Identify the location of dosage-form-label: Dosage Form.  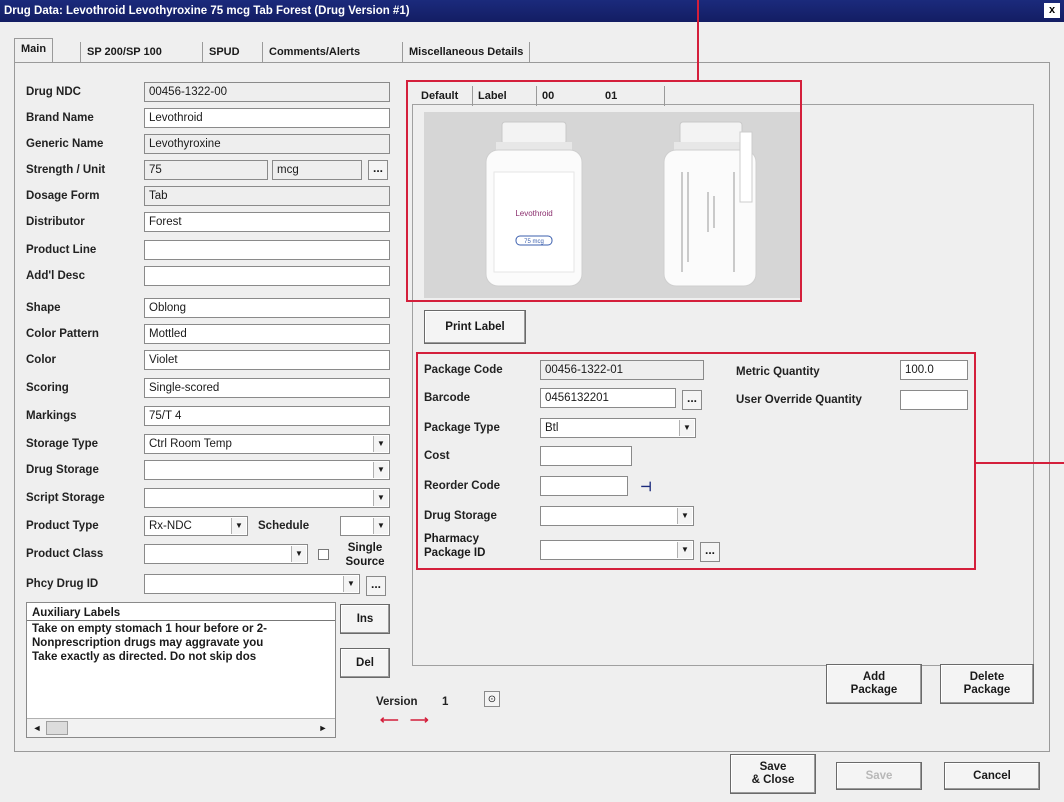
(63, 196).